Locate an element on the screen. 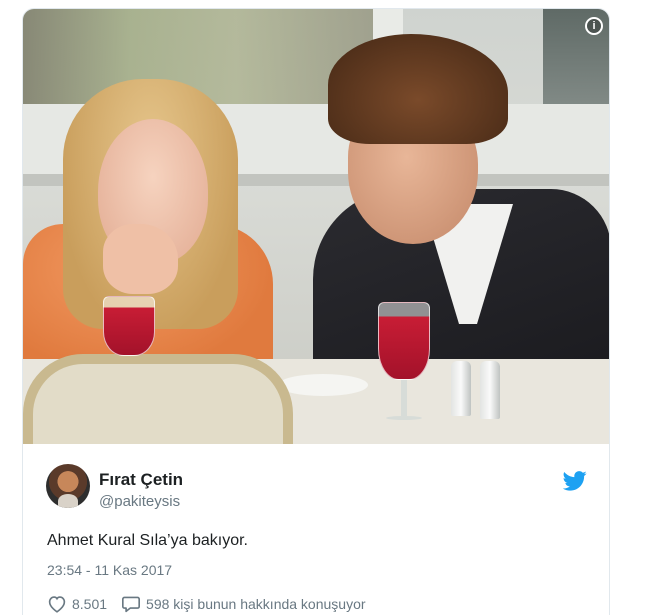 The image size is (660, 615). photo-background-window is located at coordinates (200, 56).